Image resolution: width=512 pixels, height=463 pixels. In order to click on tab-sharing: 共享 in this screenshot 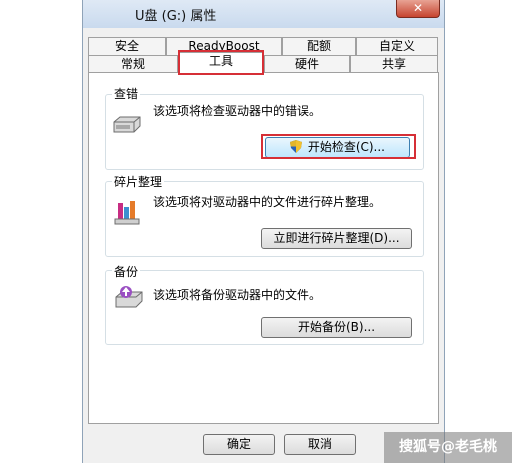, I will do `click(394, 64)`.